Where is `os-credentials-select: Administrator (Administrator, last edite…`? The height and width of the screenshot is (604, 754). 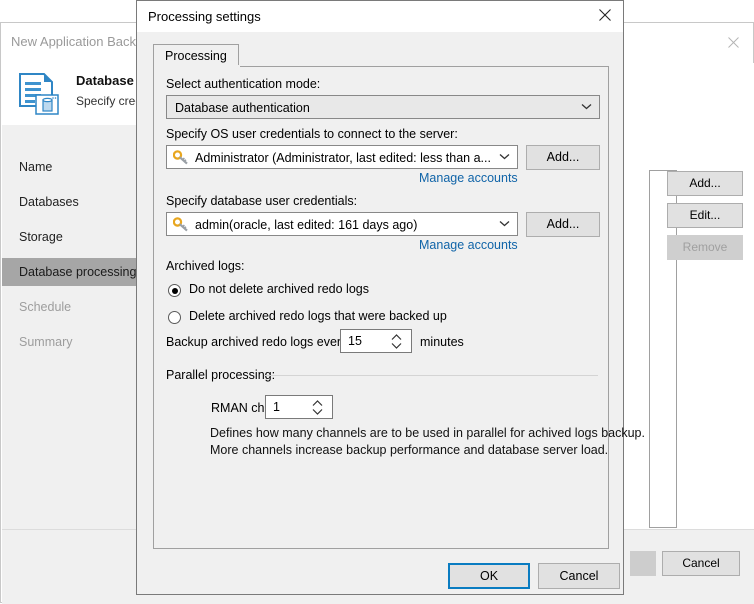
os-credentials-select: Administrator (Administrator, last edite… is located at coordinates (342, 157).